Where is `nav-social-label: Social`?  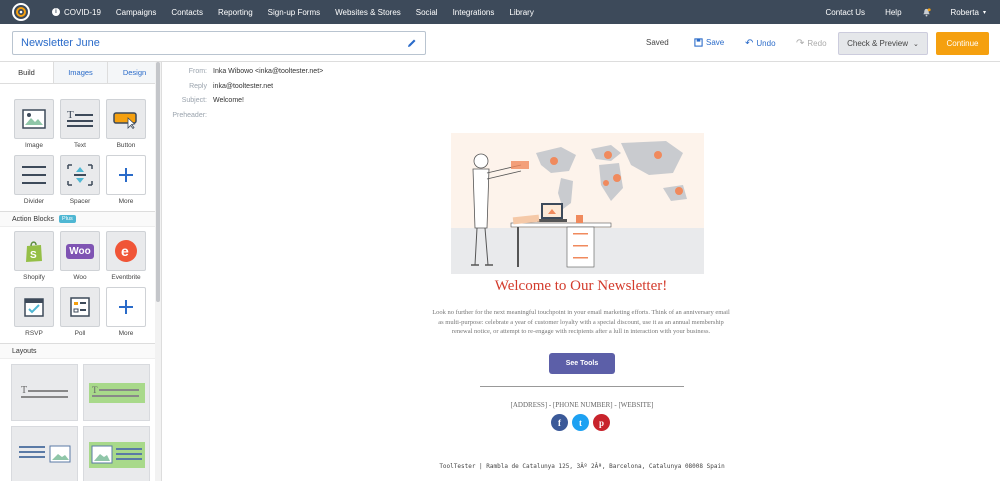
nav-social-label: Social is located at coordinates (426, 12).